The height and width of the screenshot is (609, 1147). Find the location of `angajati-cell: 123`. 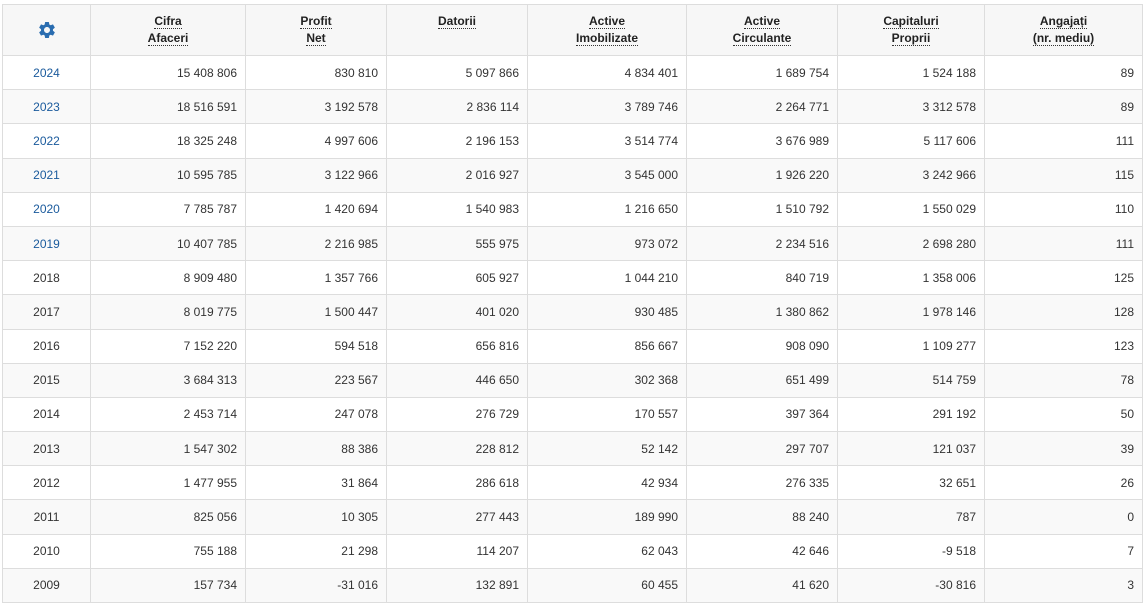

angajati-cell: 123 is located at coordinates (1063, 346).